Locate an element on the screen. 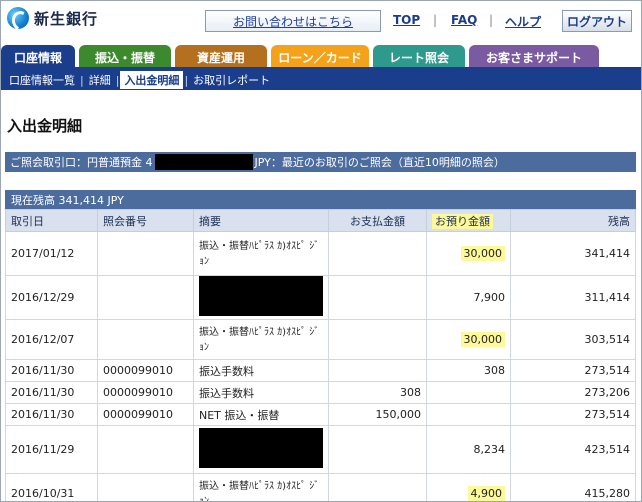  tab-rate: レート照会 is located at coordinates (419, 57).